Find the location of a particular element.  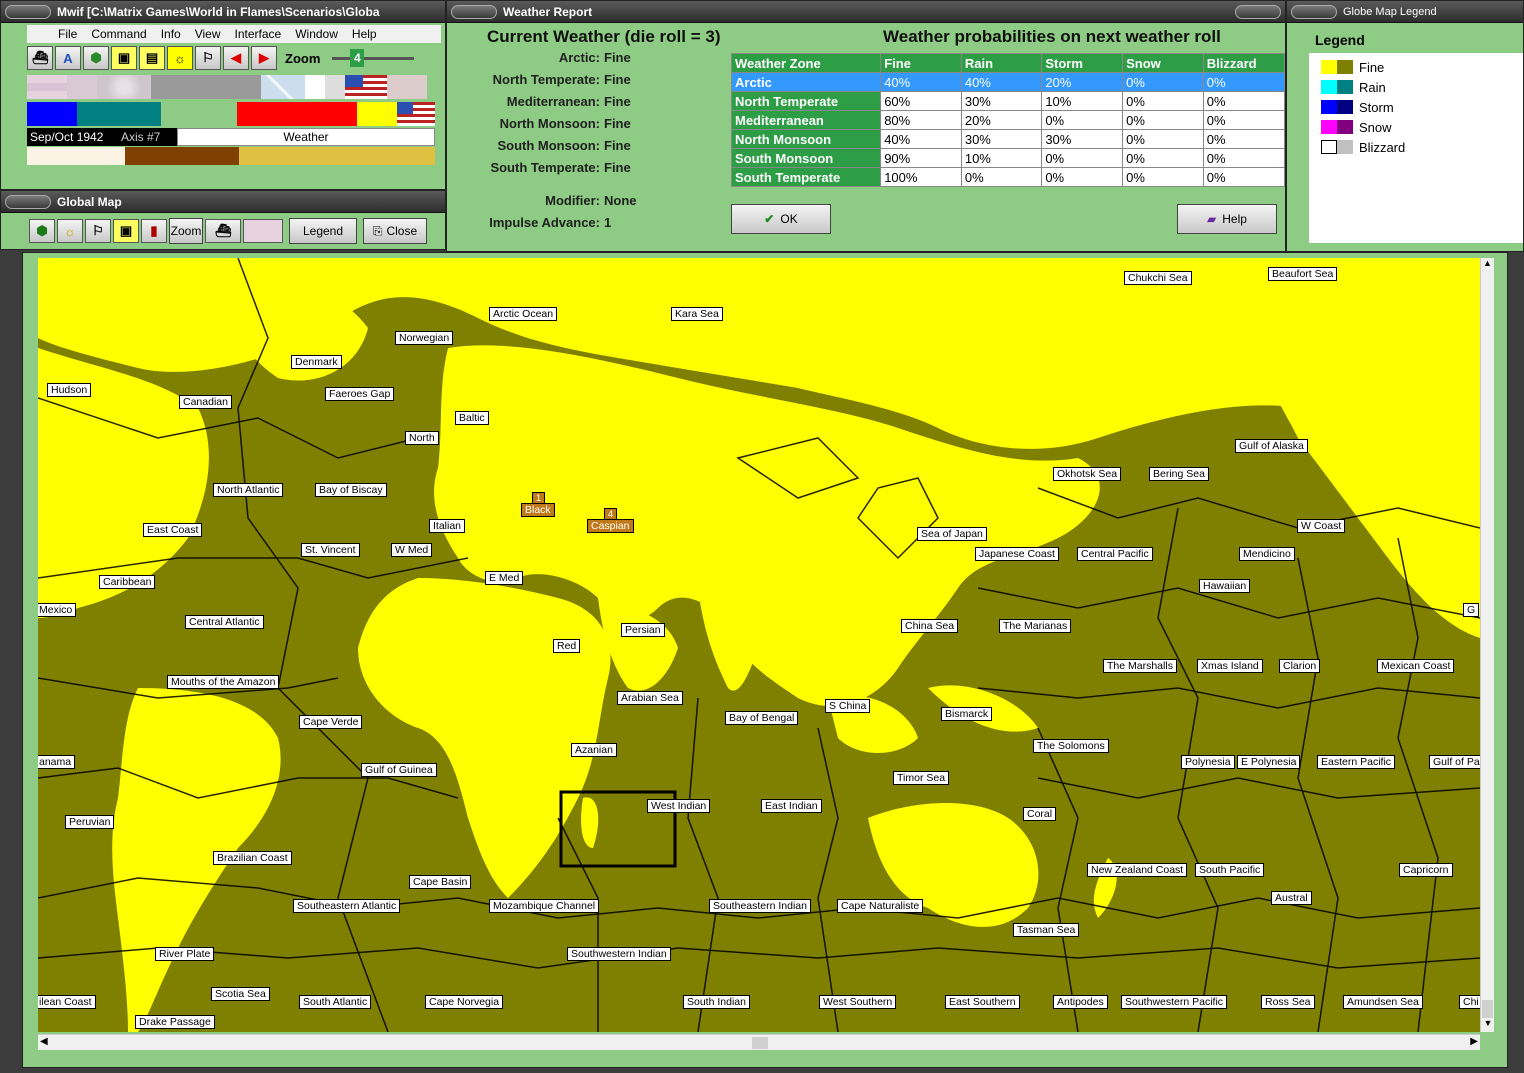

unit-box-icon: ▣ is located at coordinates (126, 231).